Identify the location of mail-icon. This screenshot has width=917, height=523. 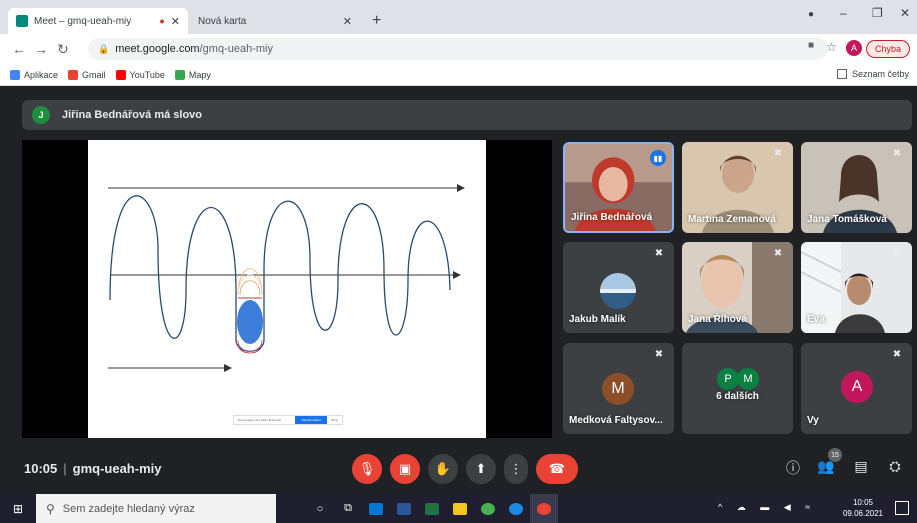
(376, 508).